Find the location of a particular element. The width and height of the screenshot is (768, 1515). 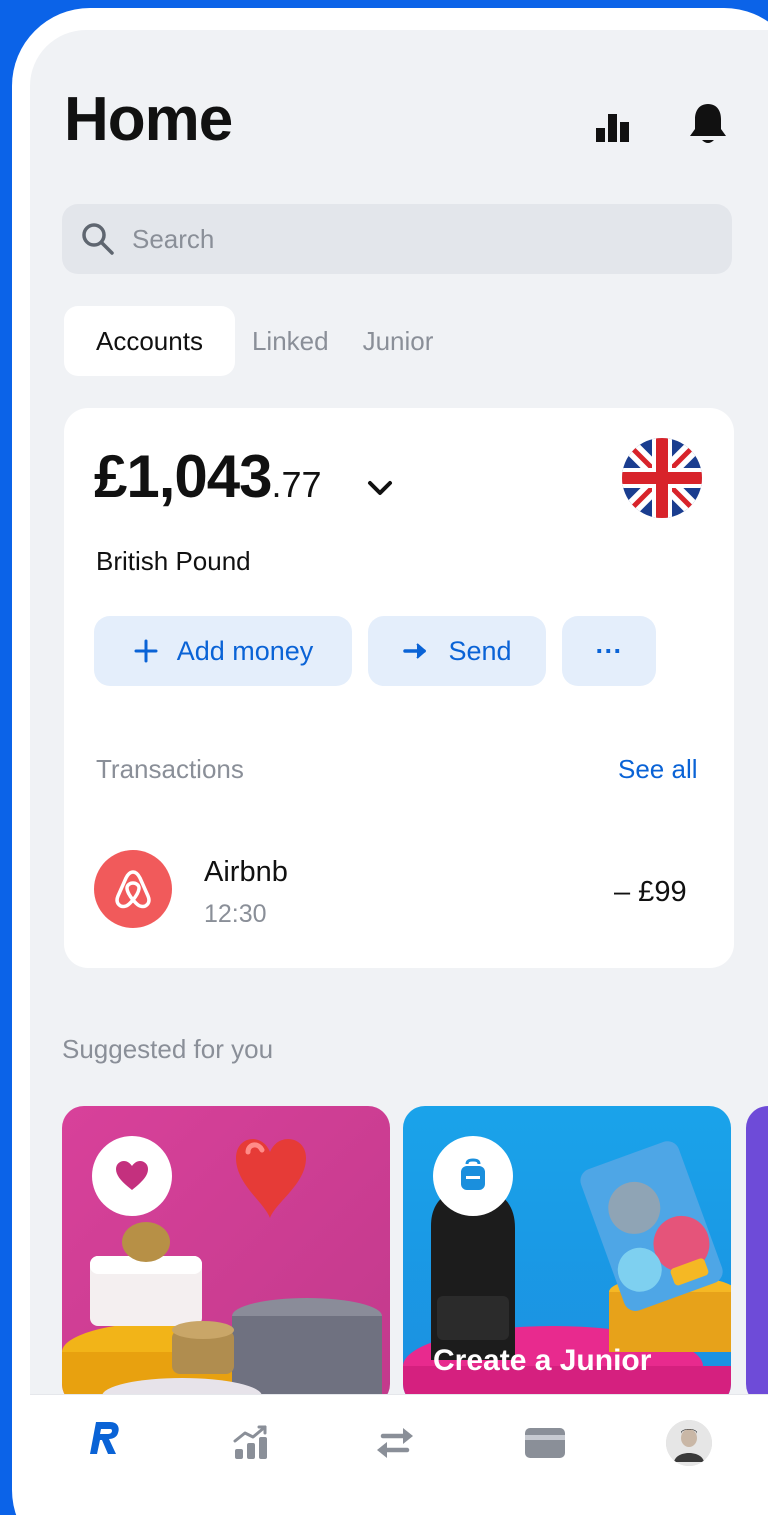

balance-amount: £1,043 .77 is located at coordinates (208, 476).